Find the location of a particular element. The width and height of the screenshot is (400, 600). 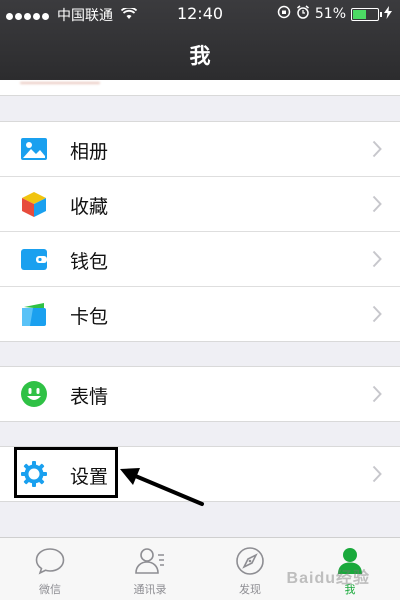

menu-group-stickers: 表情 is located at coordinates (200, 394).